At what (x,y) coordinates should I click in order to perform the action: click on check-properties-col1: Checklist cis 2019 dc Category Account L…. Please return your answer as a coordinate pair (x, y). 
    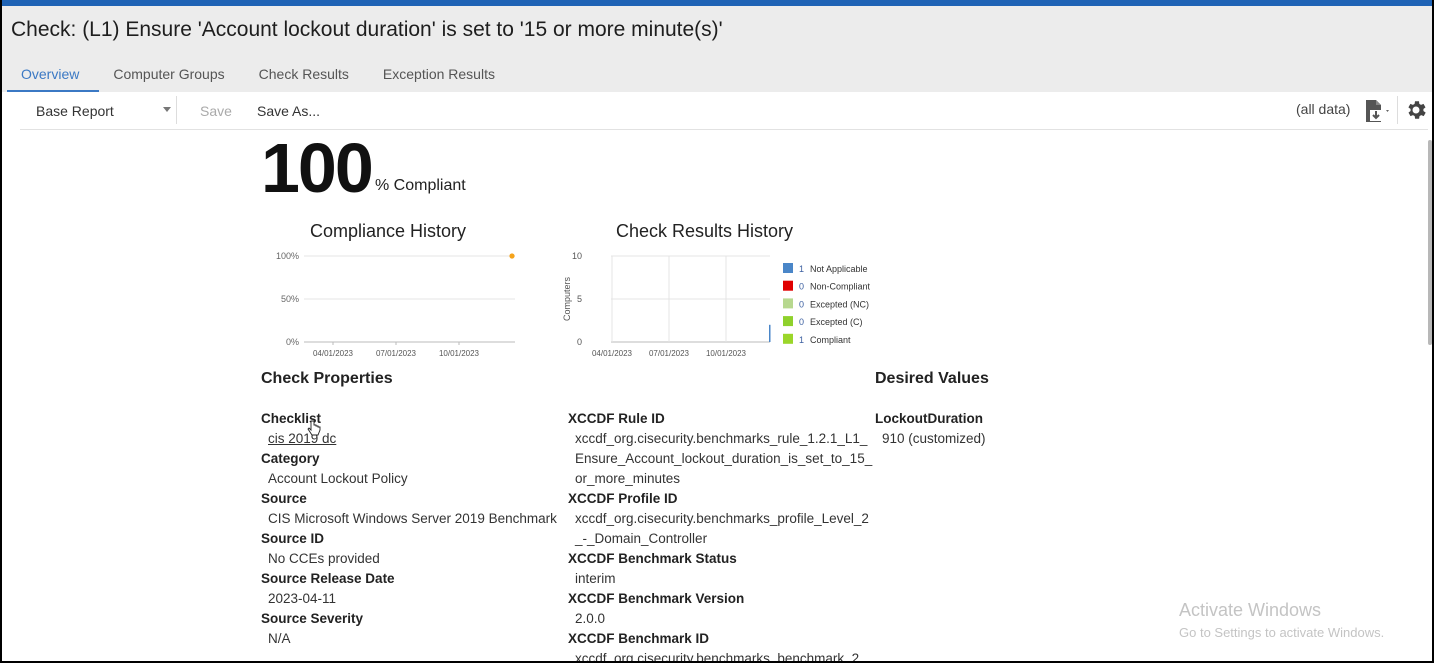
    Looking at the image, I should click on (409, 529).